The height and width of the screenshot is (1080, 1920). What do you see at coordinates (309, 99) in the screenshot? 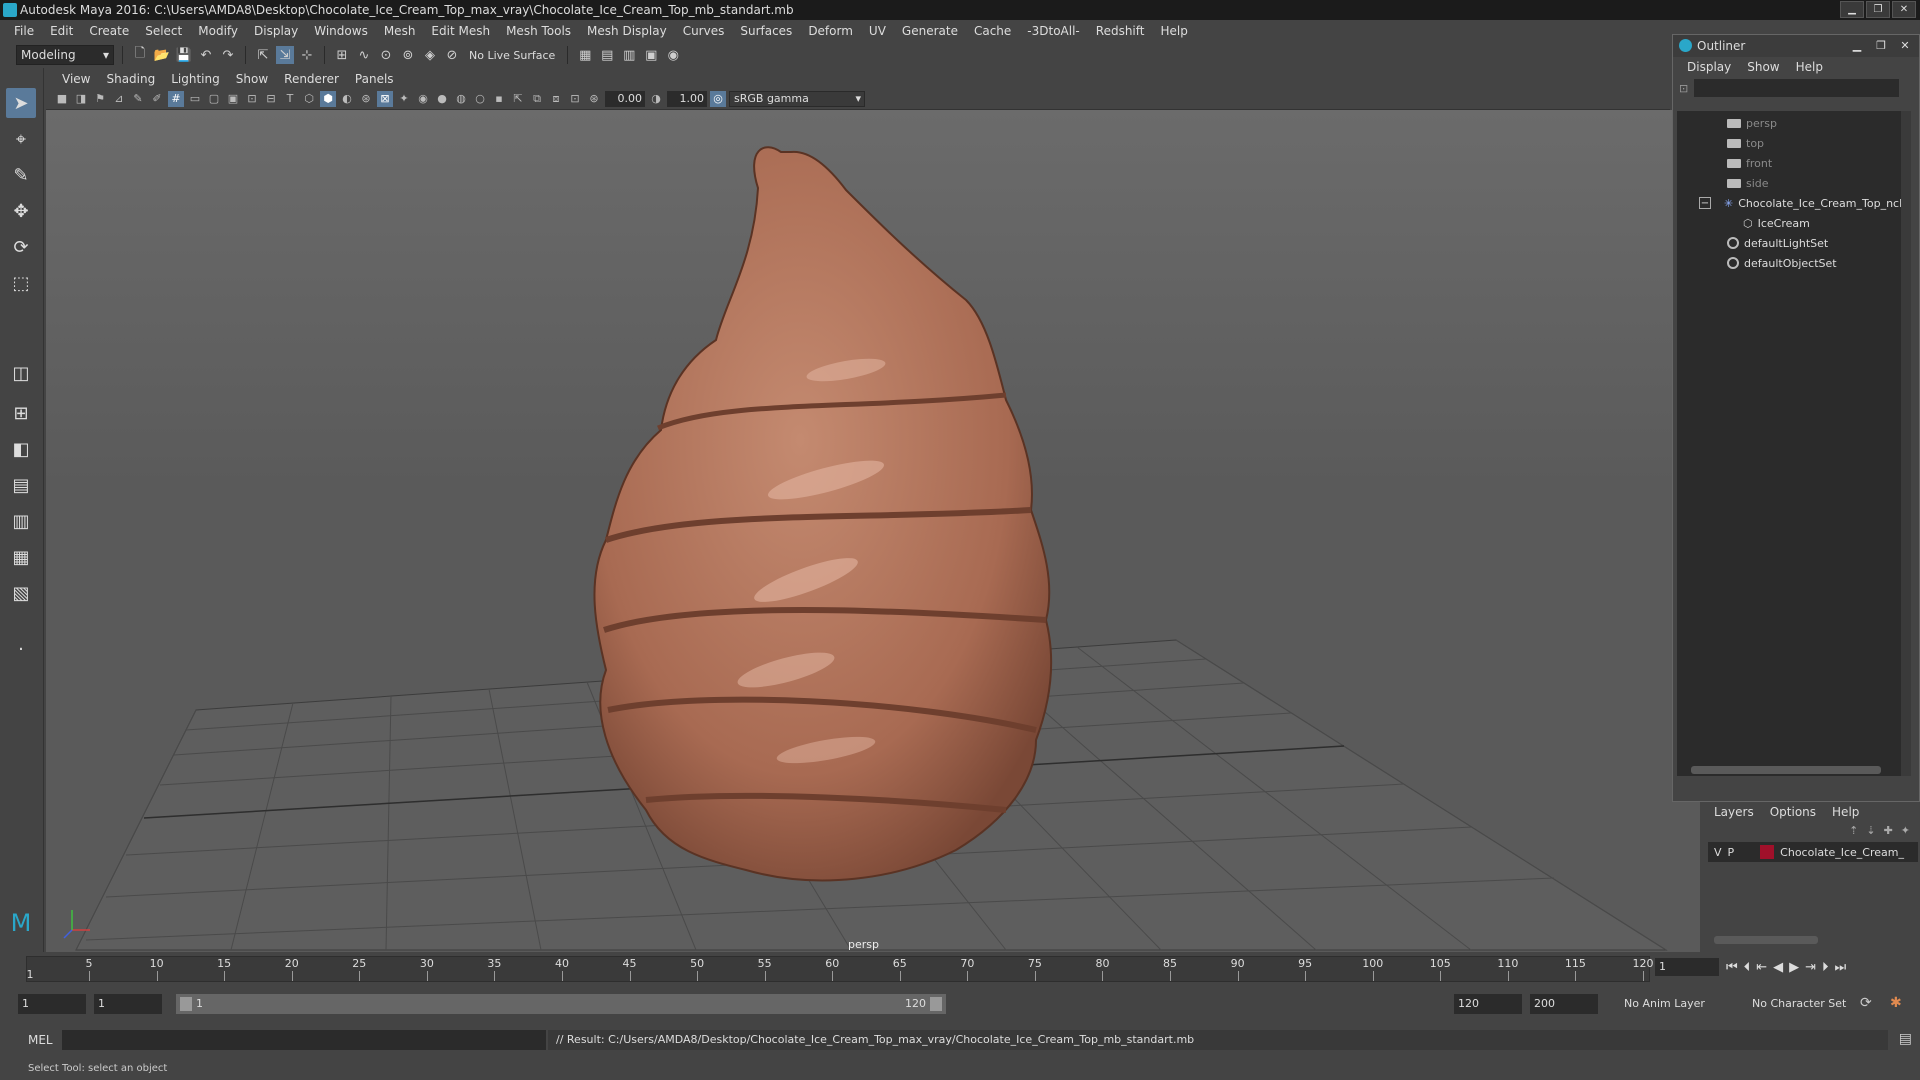
I see `wireframe-icon: ⬡` at bounding box center [309, 99].